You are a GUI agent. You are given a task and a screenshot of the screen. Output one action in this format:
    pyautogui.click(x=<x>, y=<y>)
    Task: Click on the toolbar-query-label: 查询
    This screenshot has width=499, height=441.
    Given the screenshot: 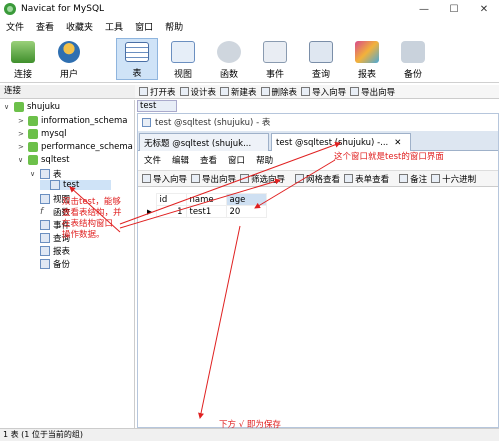 What is the action you would take?
    pyautogui.click(x=320, y=75)
    